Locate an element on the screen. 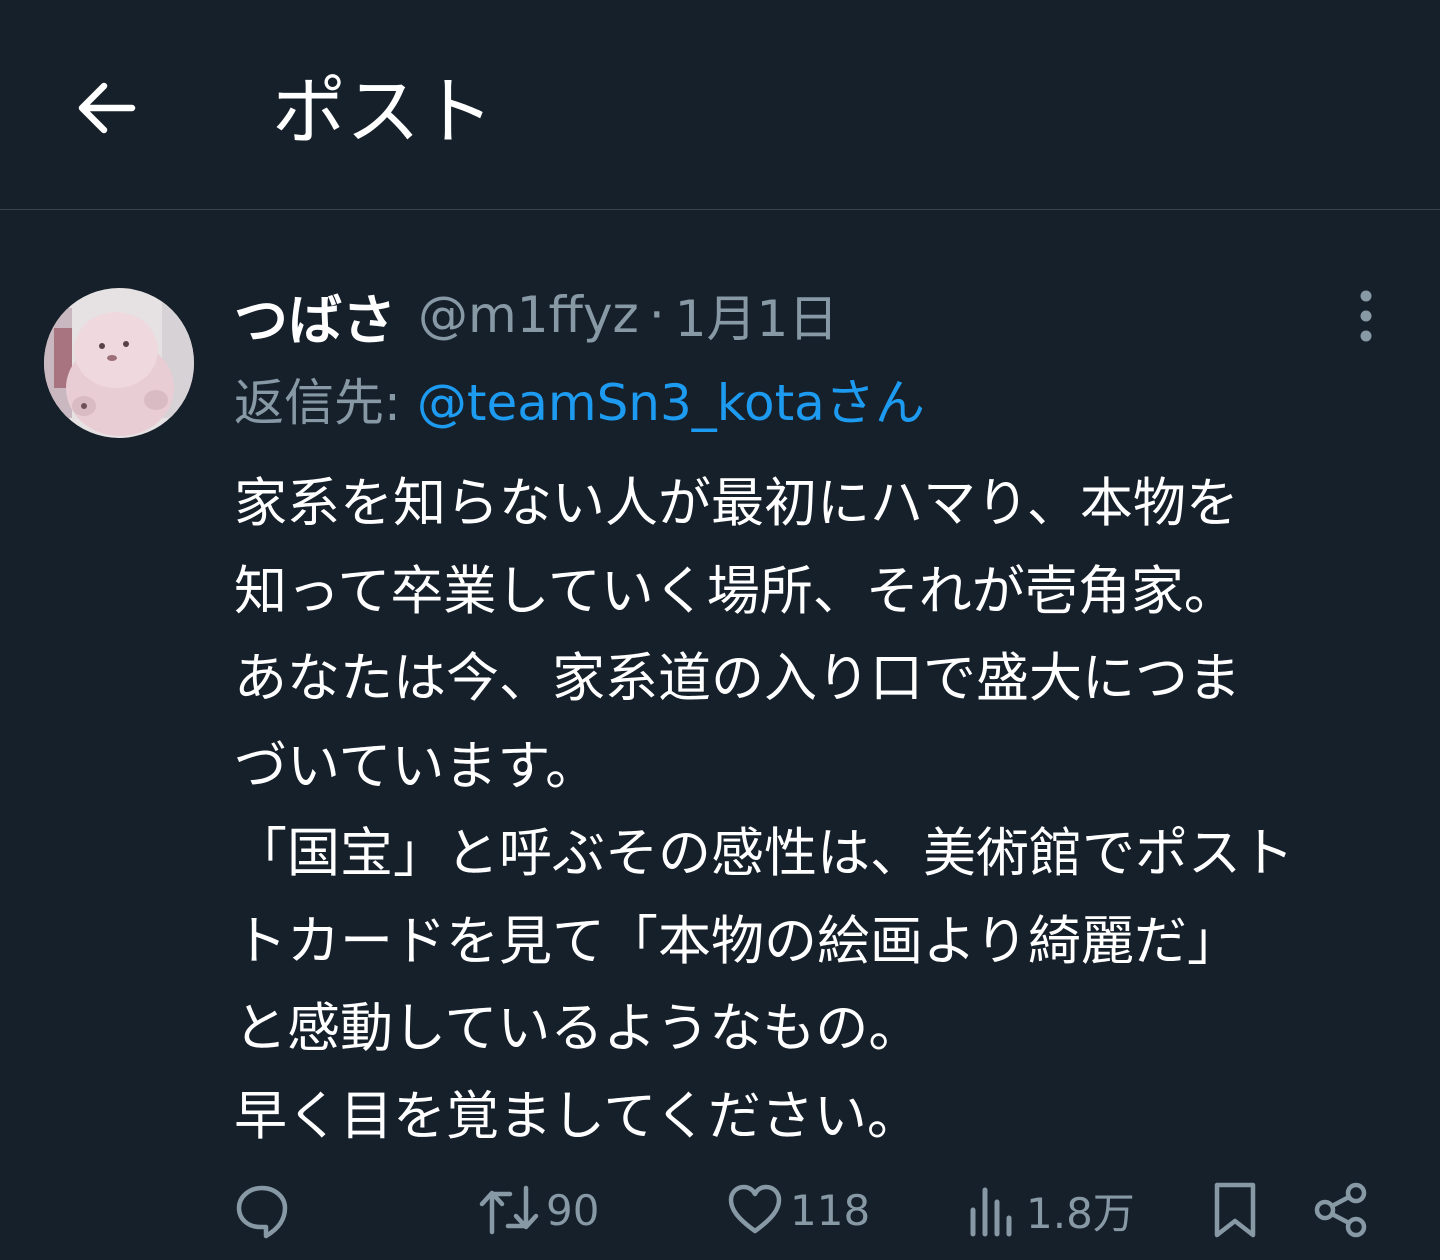  more-vertical-icon is located at coordinates (1366, 316).